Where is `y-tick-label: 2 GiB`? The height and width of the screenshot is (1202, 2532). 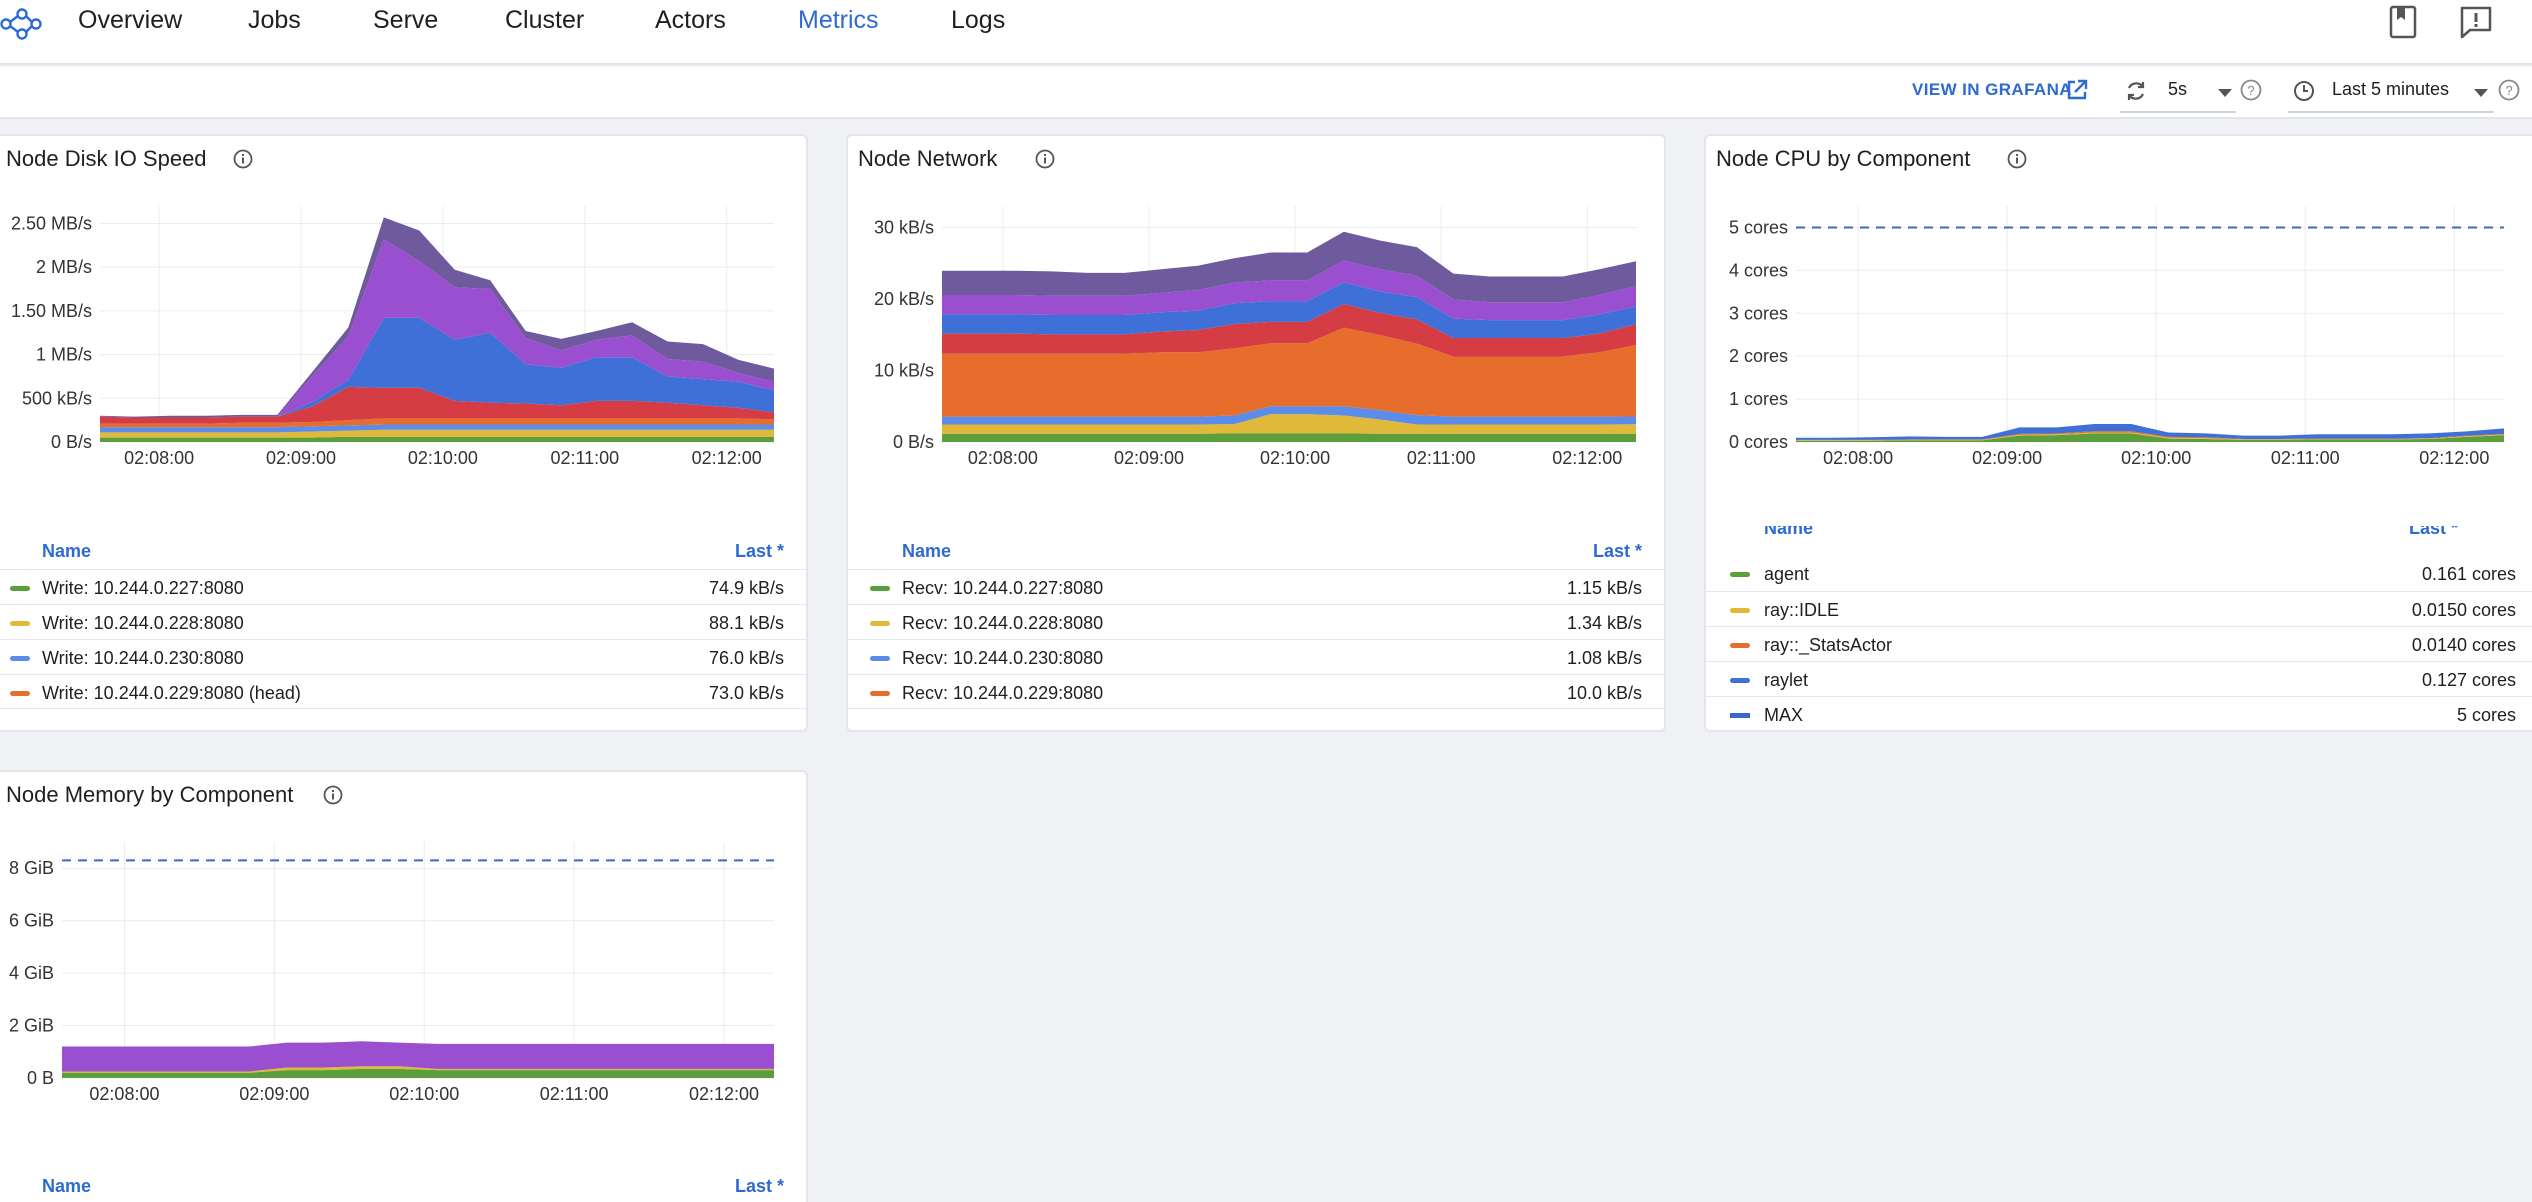 y-tick-label: 2 GiB is located at coordinates (31, 1026).